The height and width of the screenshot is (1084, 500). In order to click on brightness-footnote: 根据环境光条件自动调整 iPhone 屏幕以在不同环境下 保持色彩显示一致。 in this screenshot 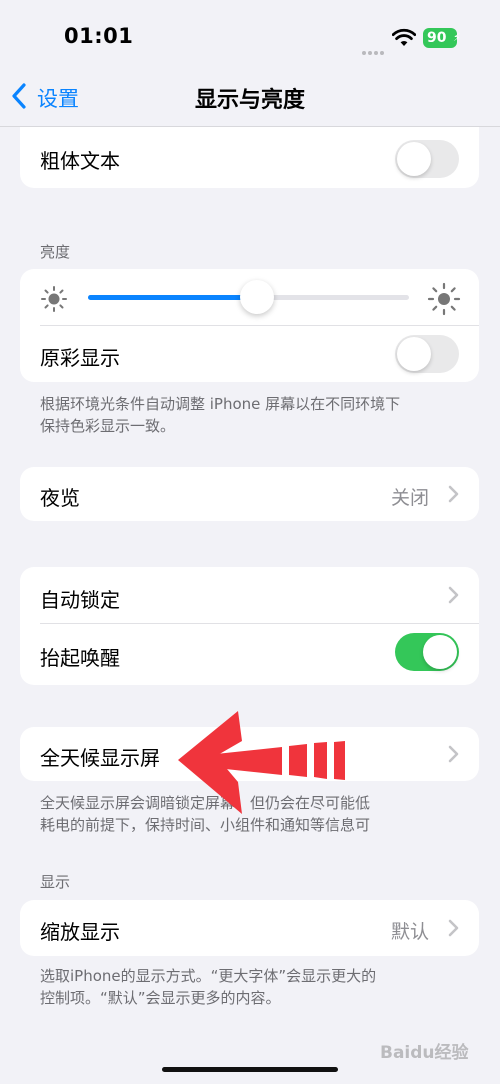, I will do `click(220, 415)`.